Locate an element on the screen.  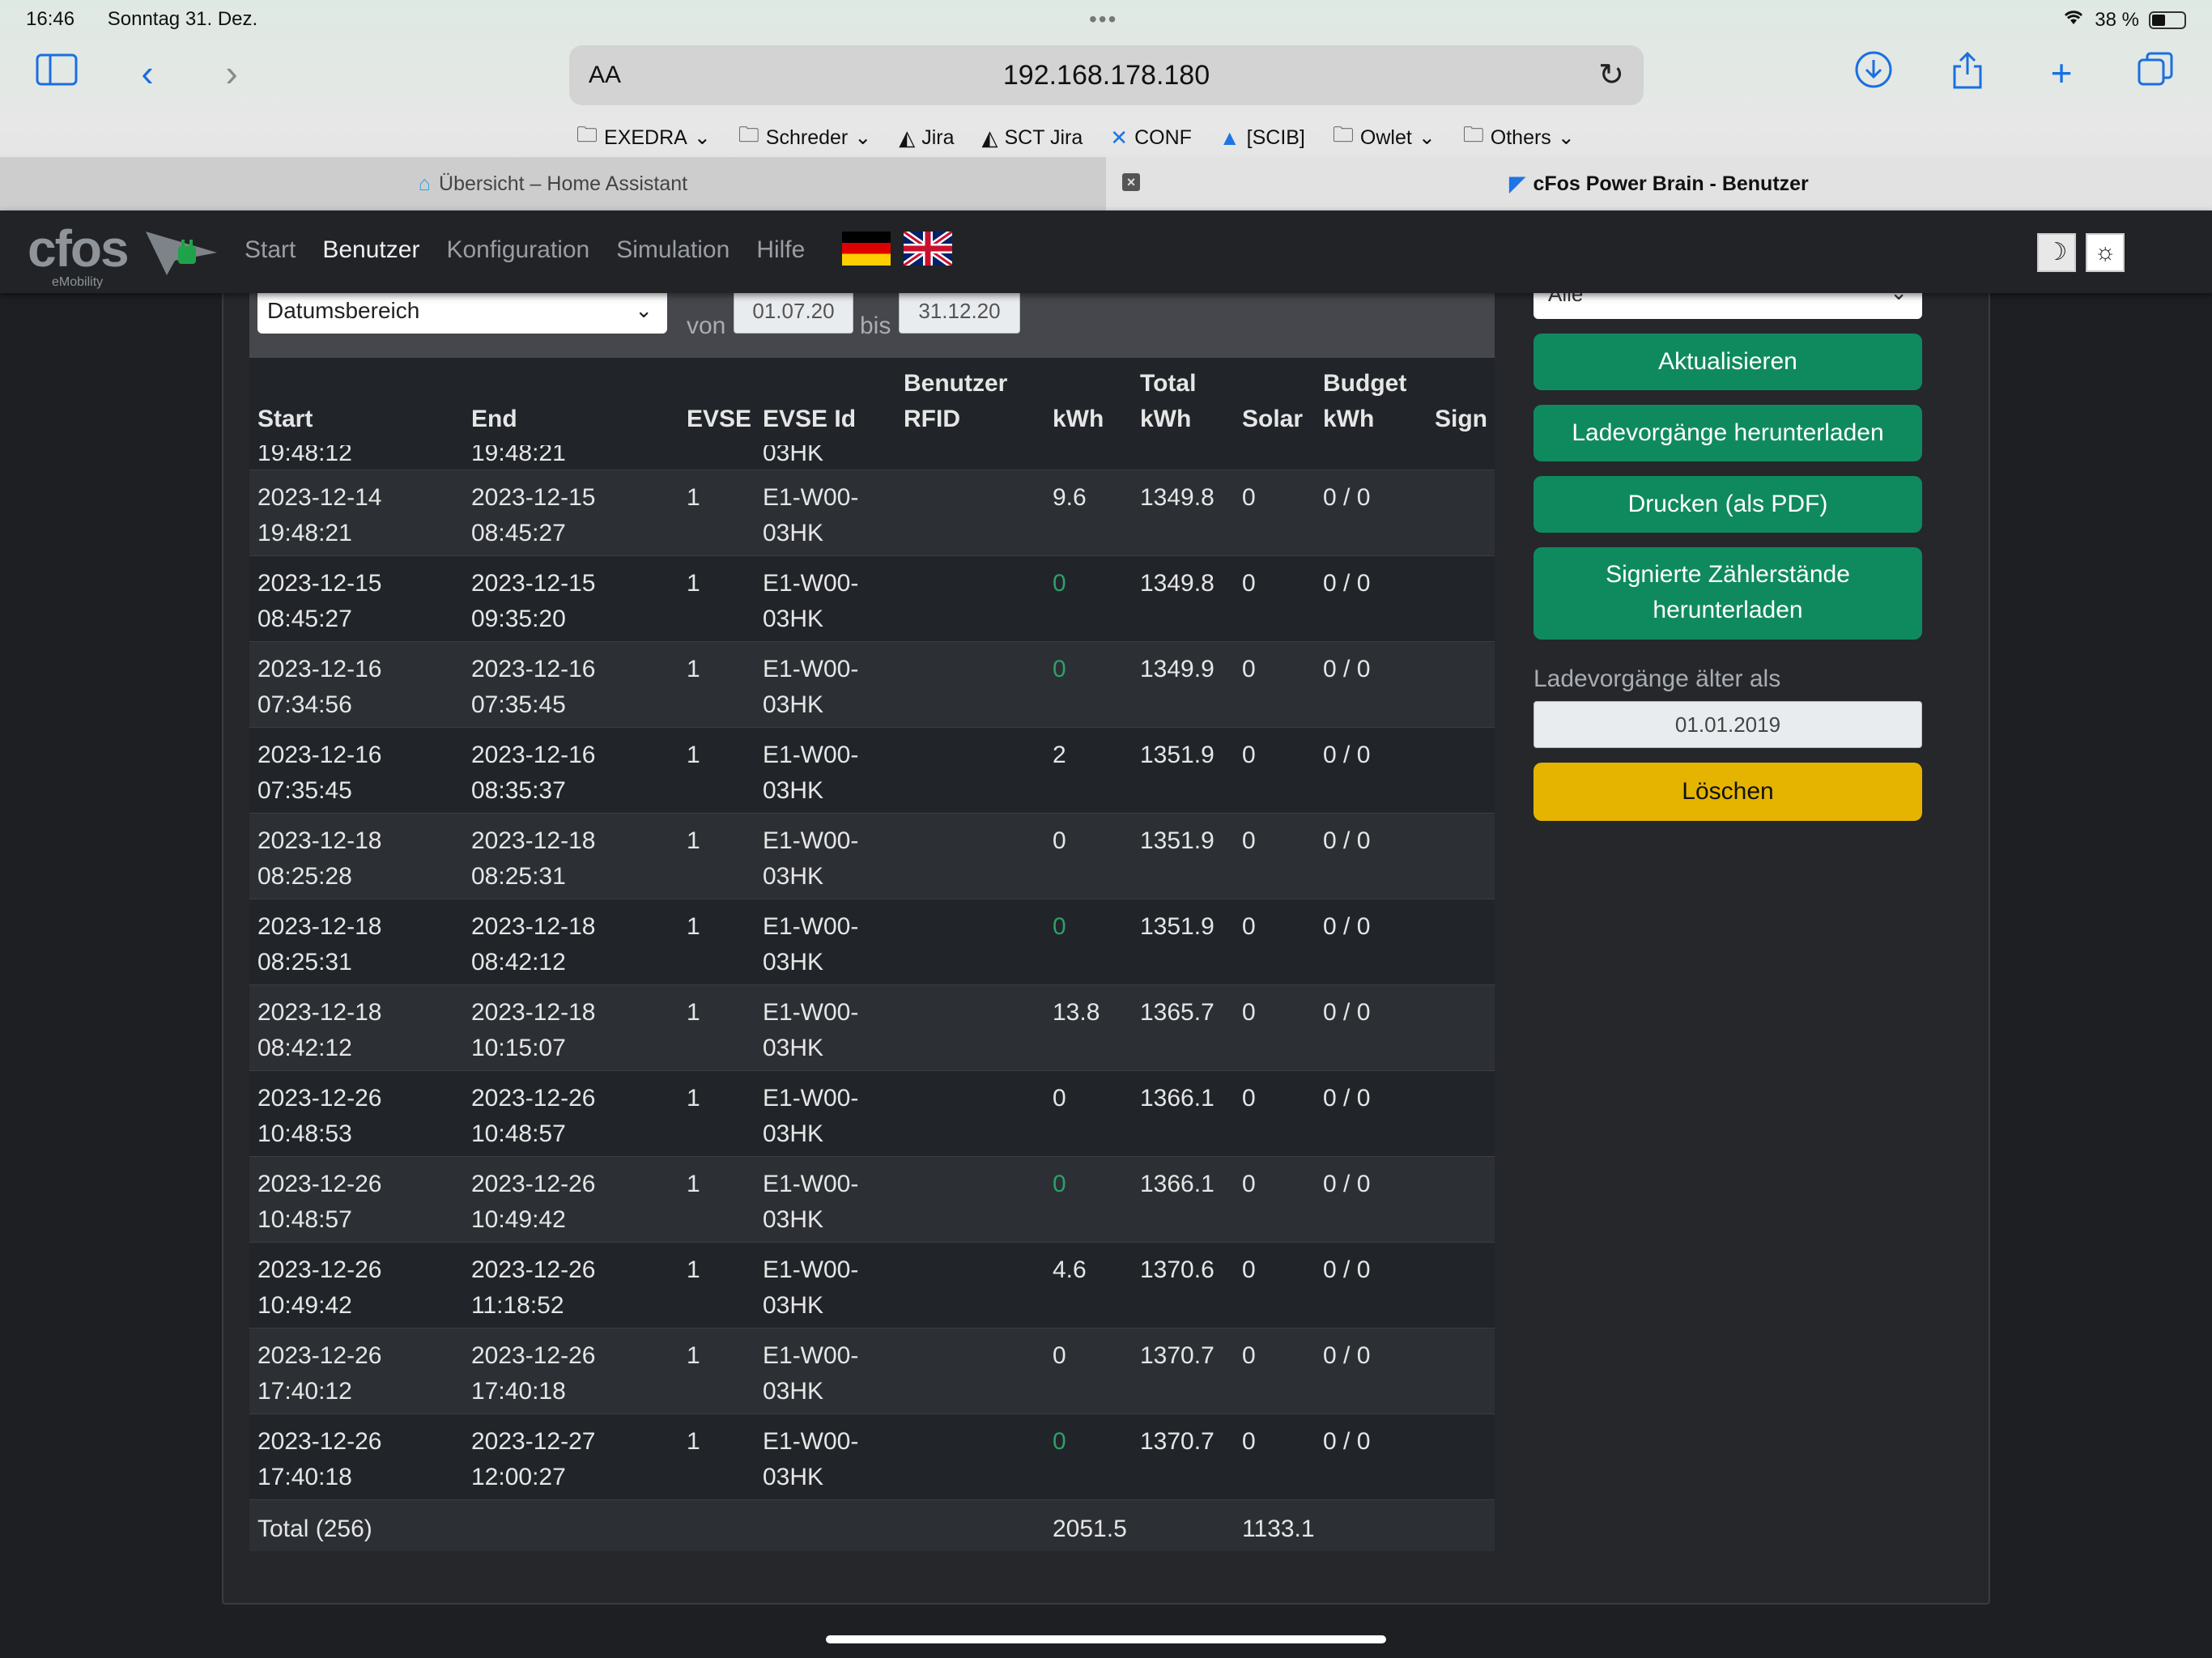
cell-total: 1349.9 is located at coordinates (1183, 683).